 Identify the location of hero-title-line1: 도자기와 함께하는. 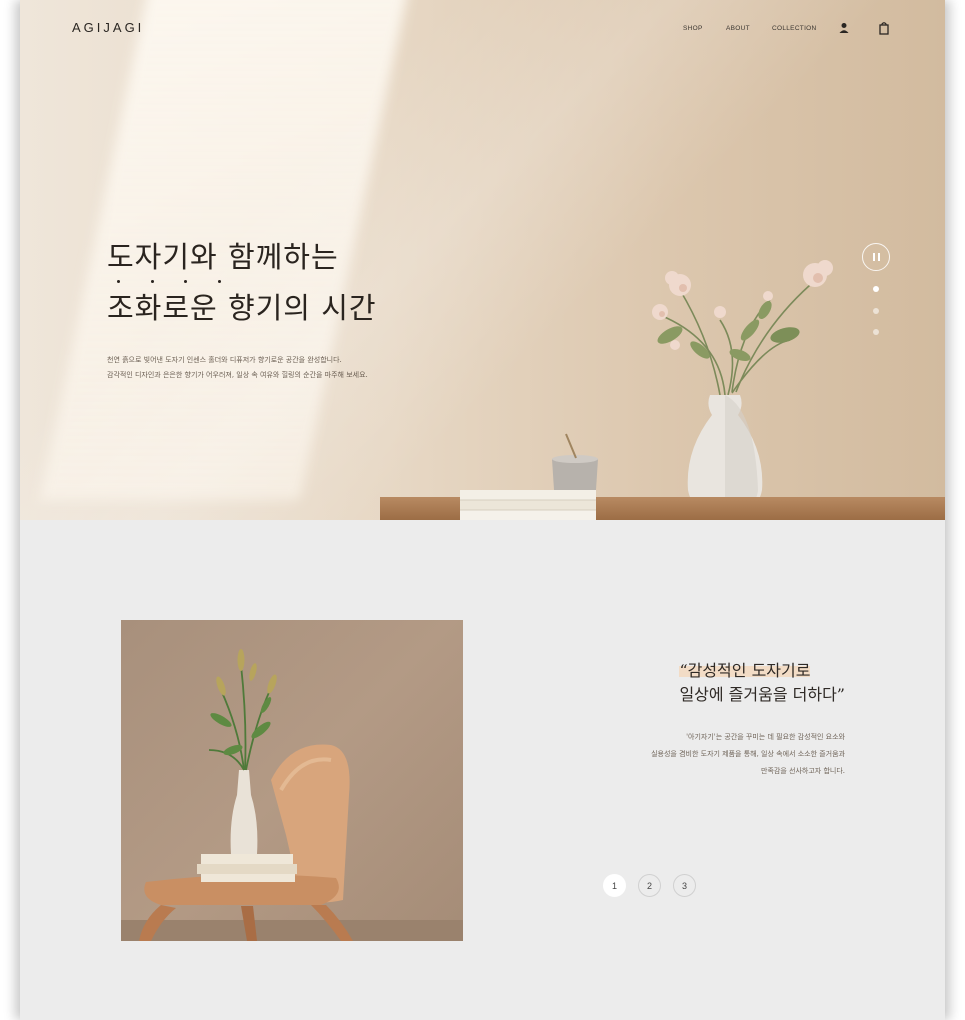
(223, 257).